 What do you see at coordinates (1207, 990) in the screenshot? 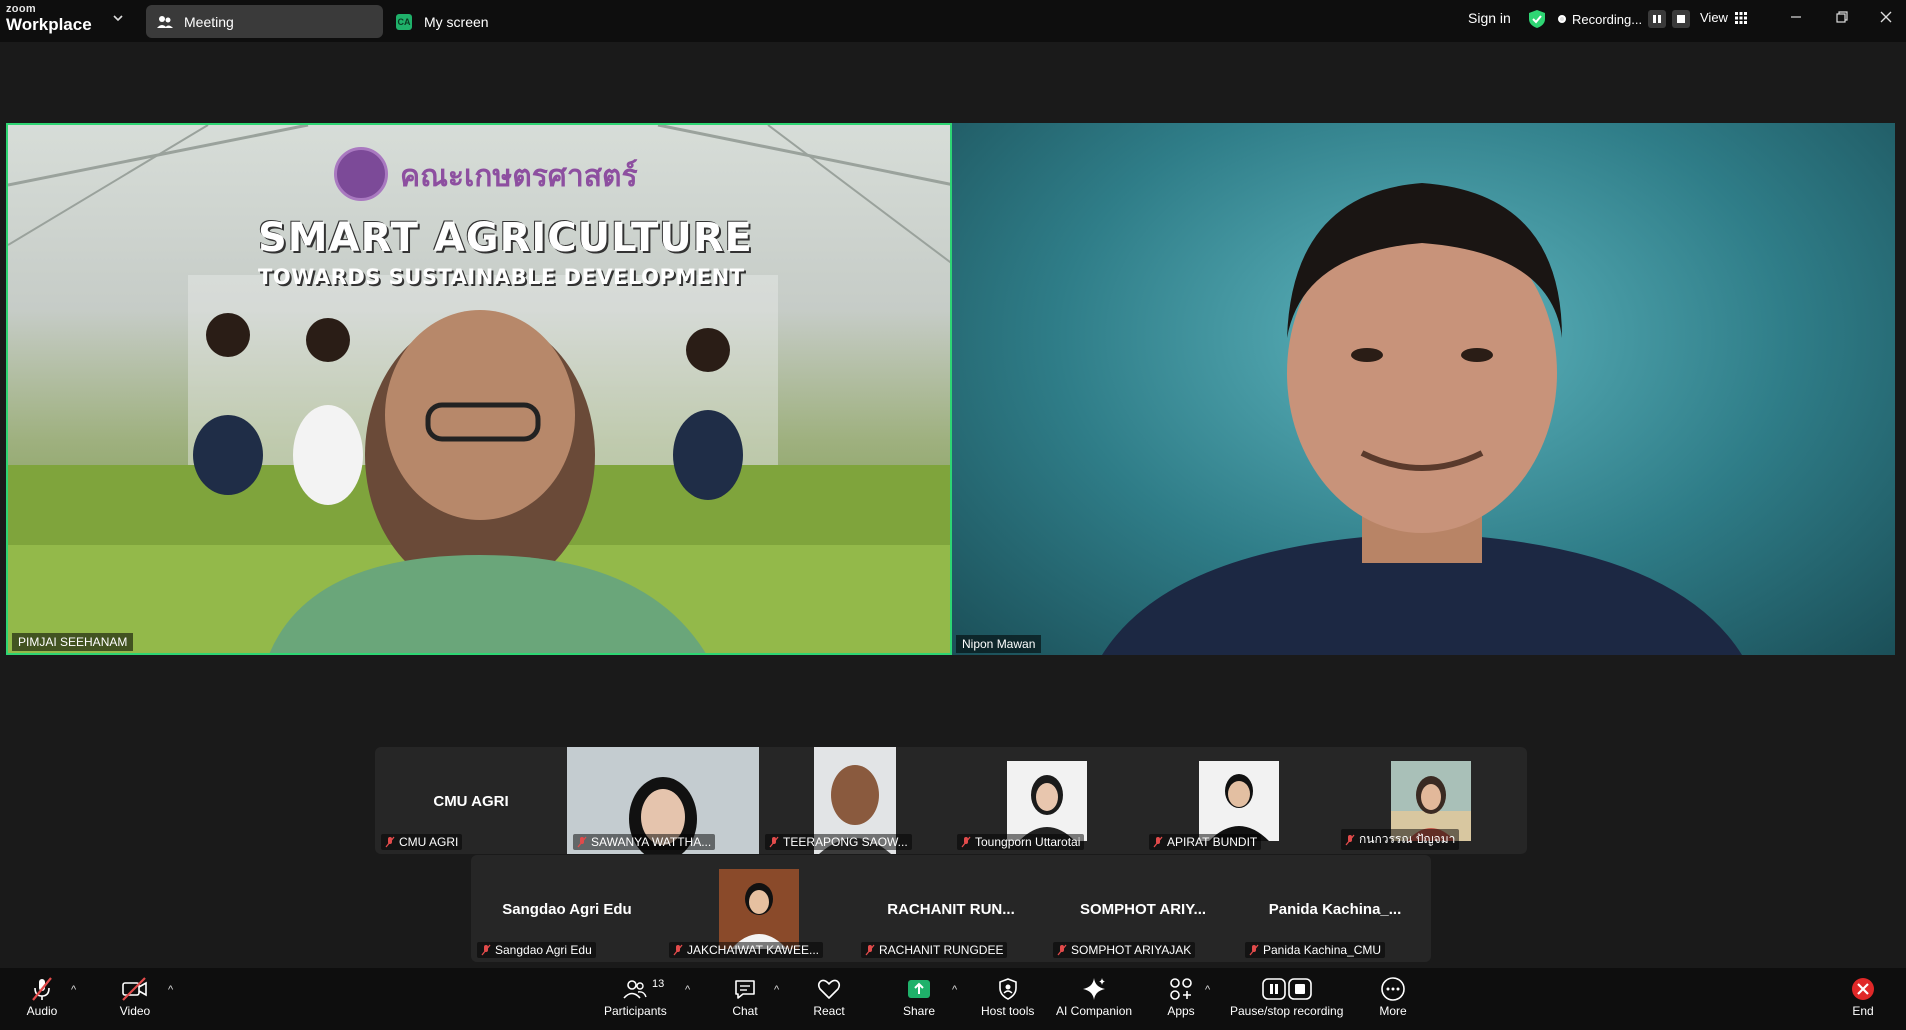
I see `apps-options-chevron-icon: ^` at bounding box center [1207, 990].